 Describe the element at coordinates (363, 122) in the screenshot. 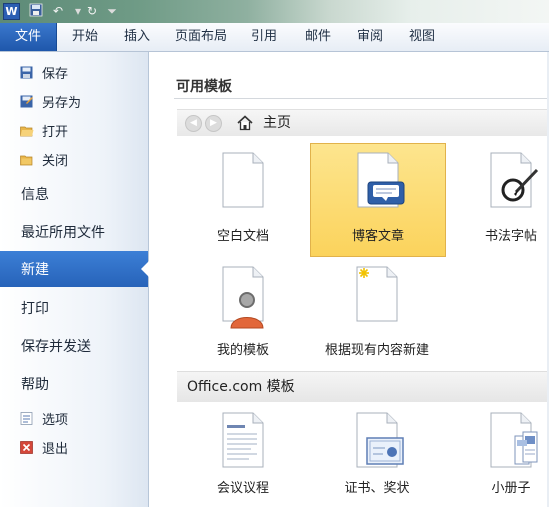

I see `template-nav-bar: ◀ ▶ 主页` at that location.